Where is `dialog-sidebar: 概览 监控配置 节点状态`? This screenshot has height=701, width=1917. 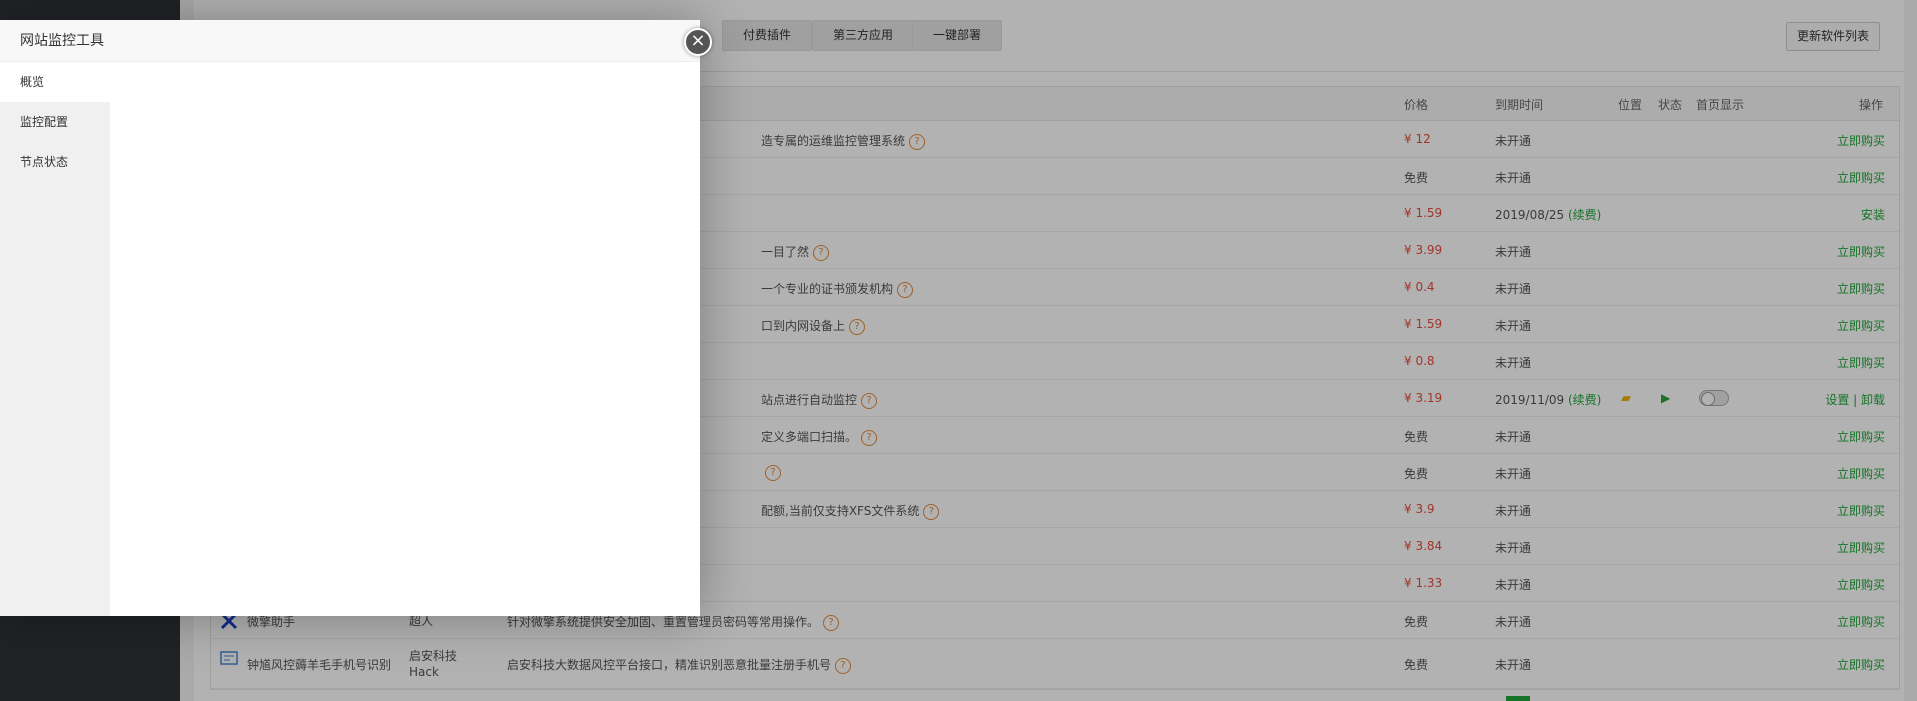 dialog-sidebar: 概览 监控配置 节点状态 is located at coordinates (55, 339).